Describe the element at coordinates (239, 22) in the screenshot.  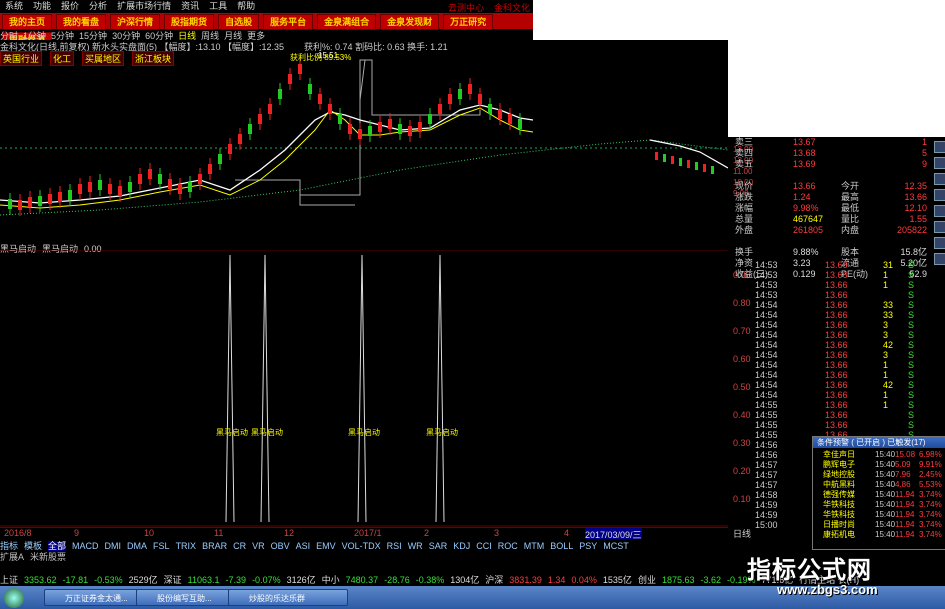
I see `nav-tab: 自选股` at that location.